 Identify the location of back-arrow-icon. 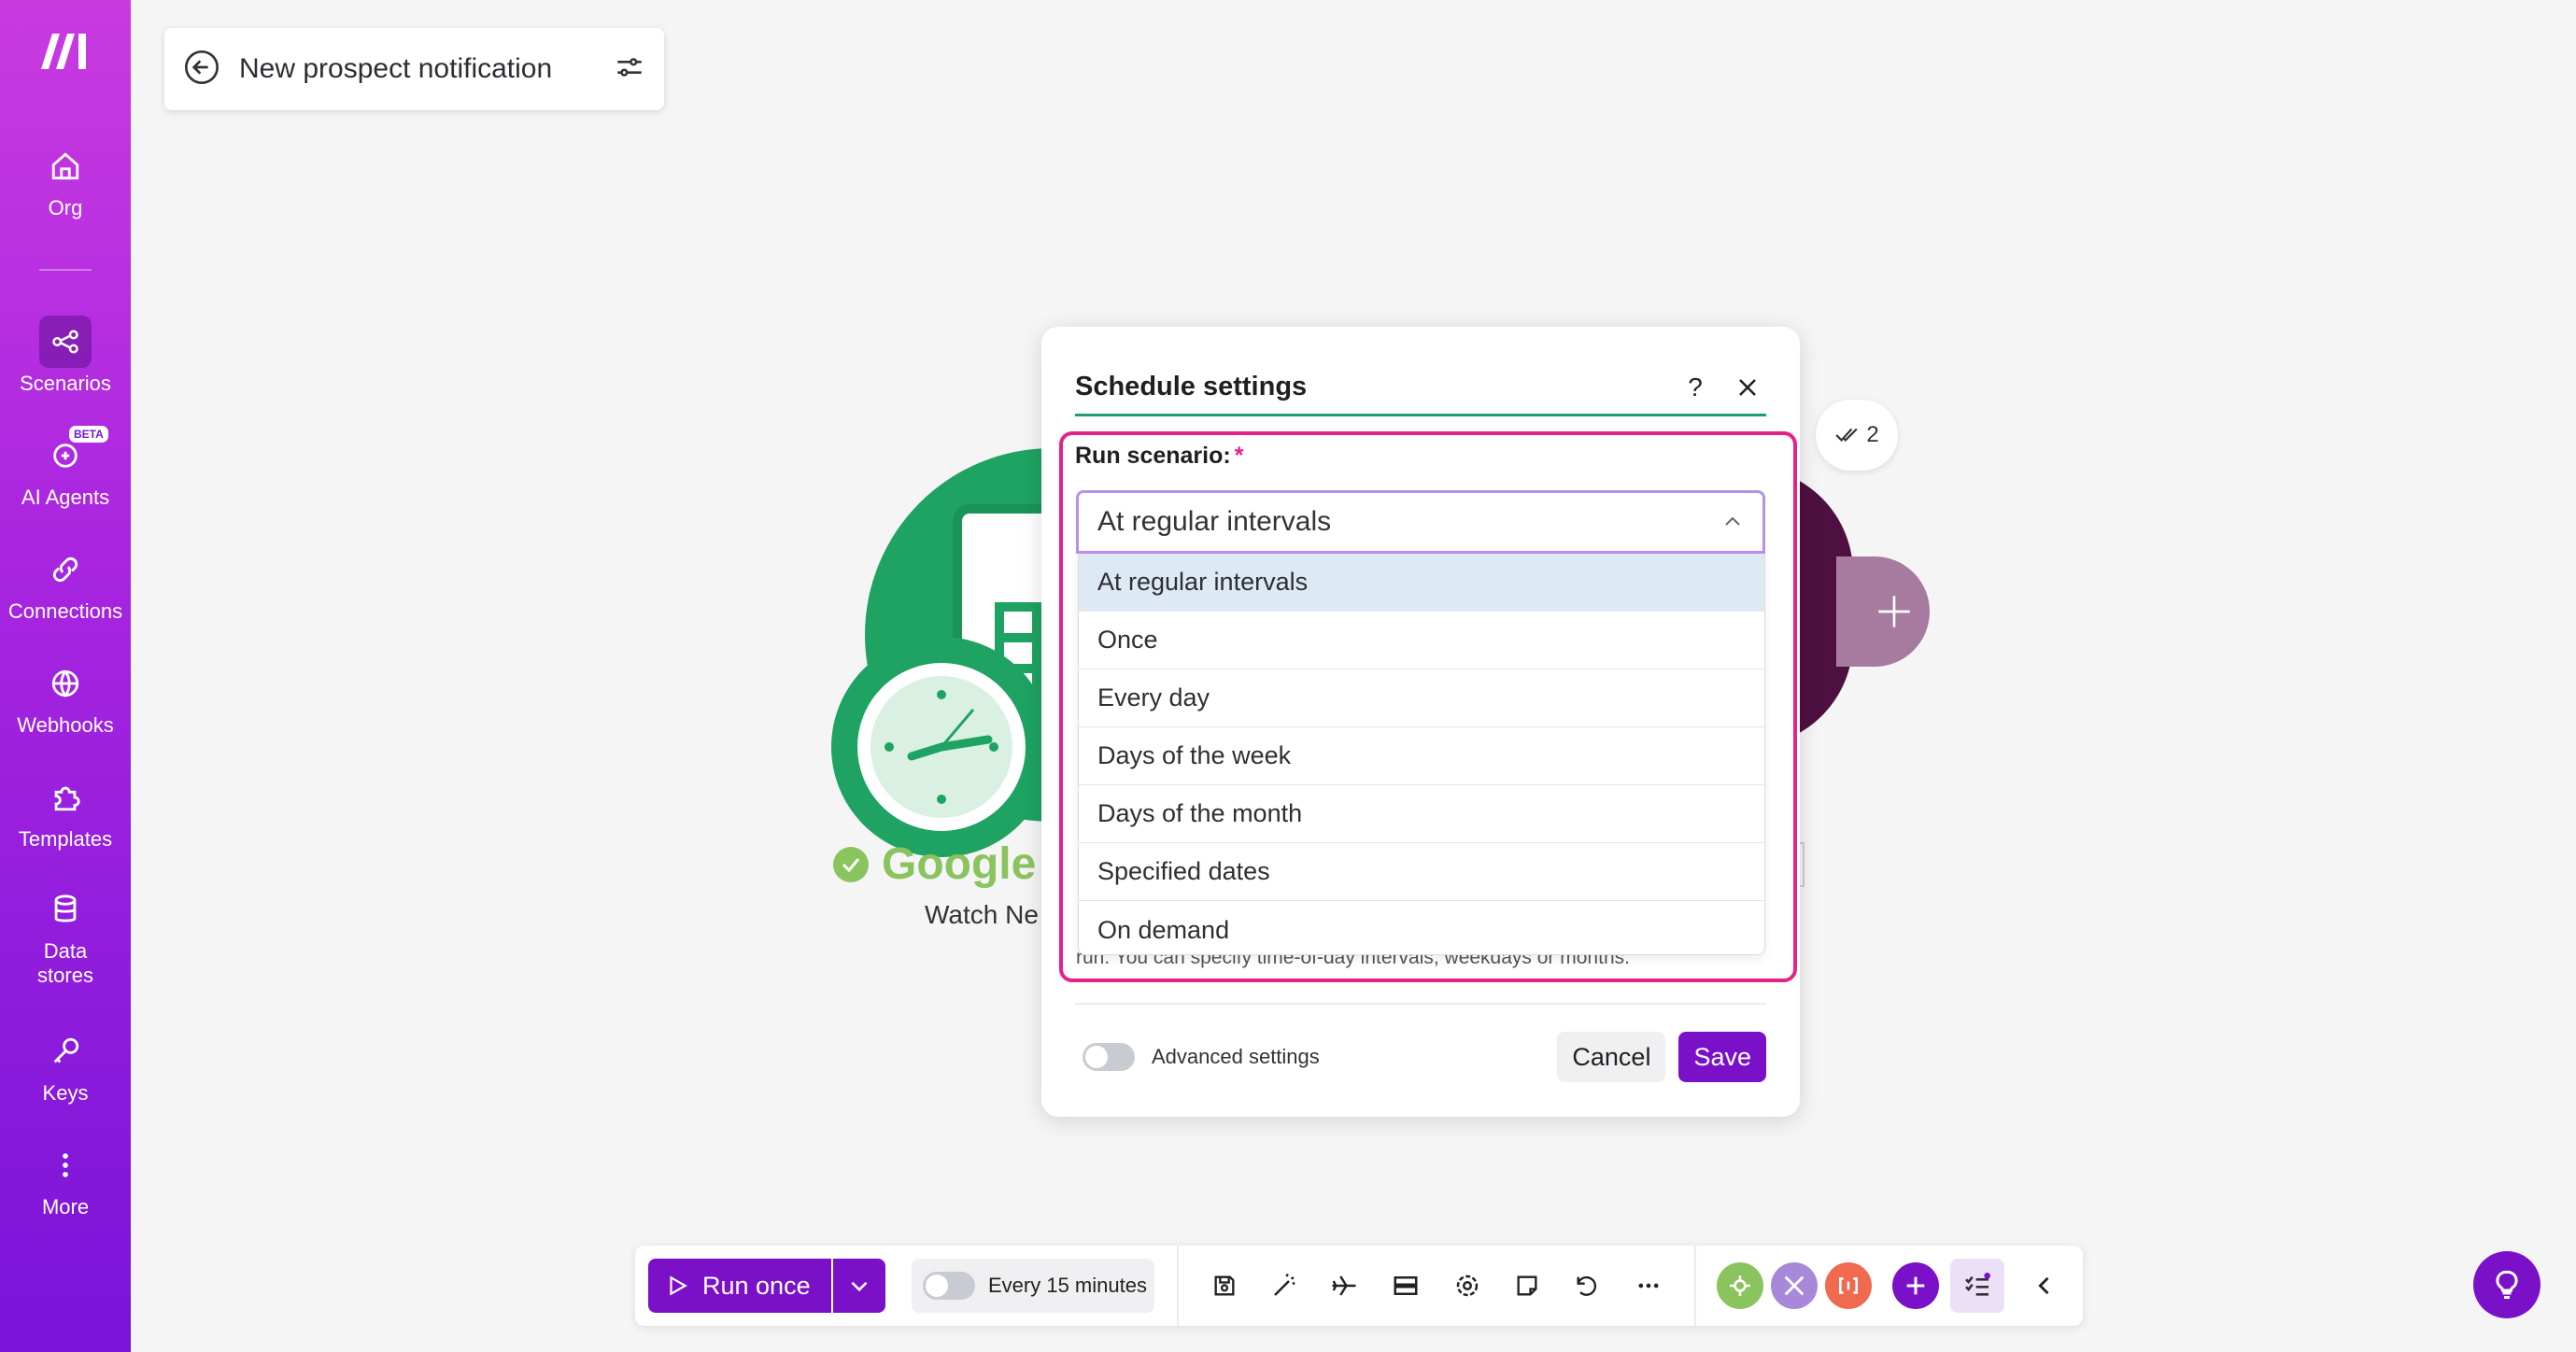
(201, 70).